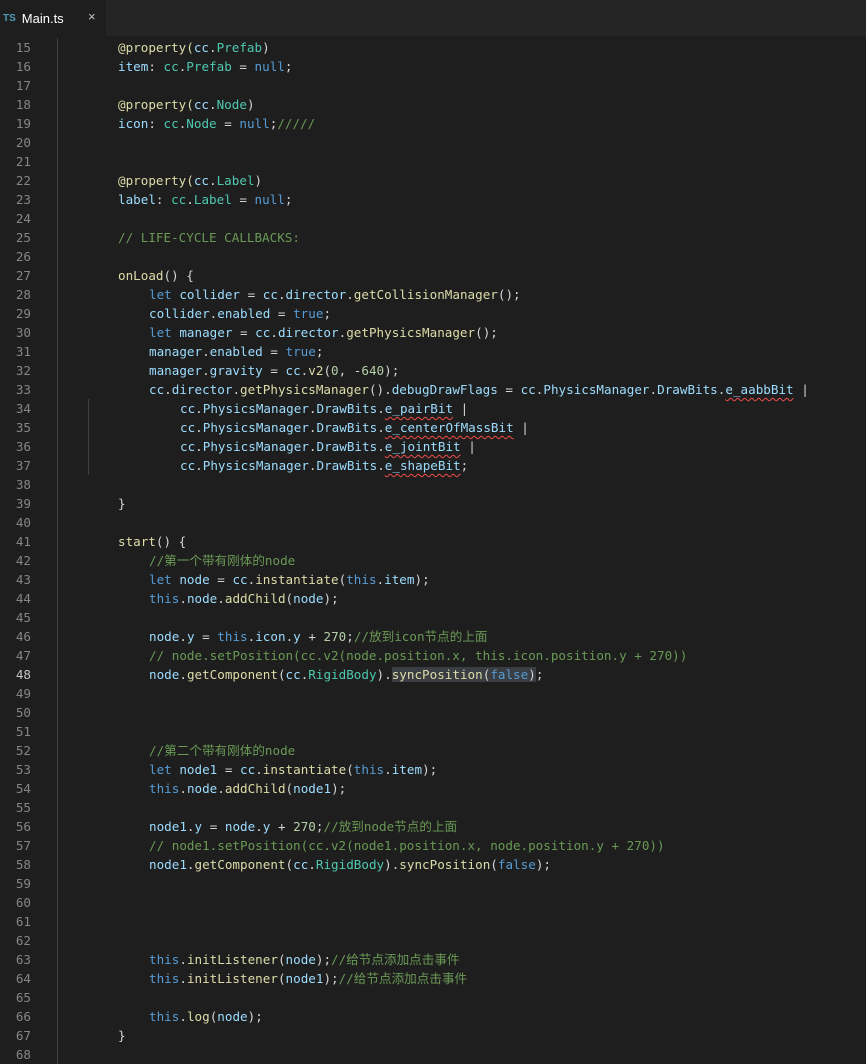 The image size is (866, 1064). Describe the element at coordinates (255, 446) in the screenshot. I see `code-token: PhysicsManager` at that location.